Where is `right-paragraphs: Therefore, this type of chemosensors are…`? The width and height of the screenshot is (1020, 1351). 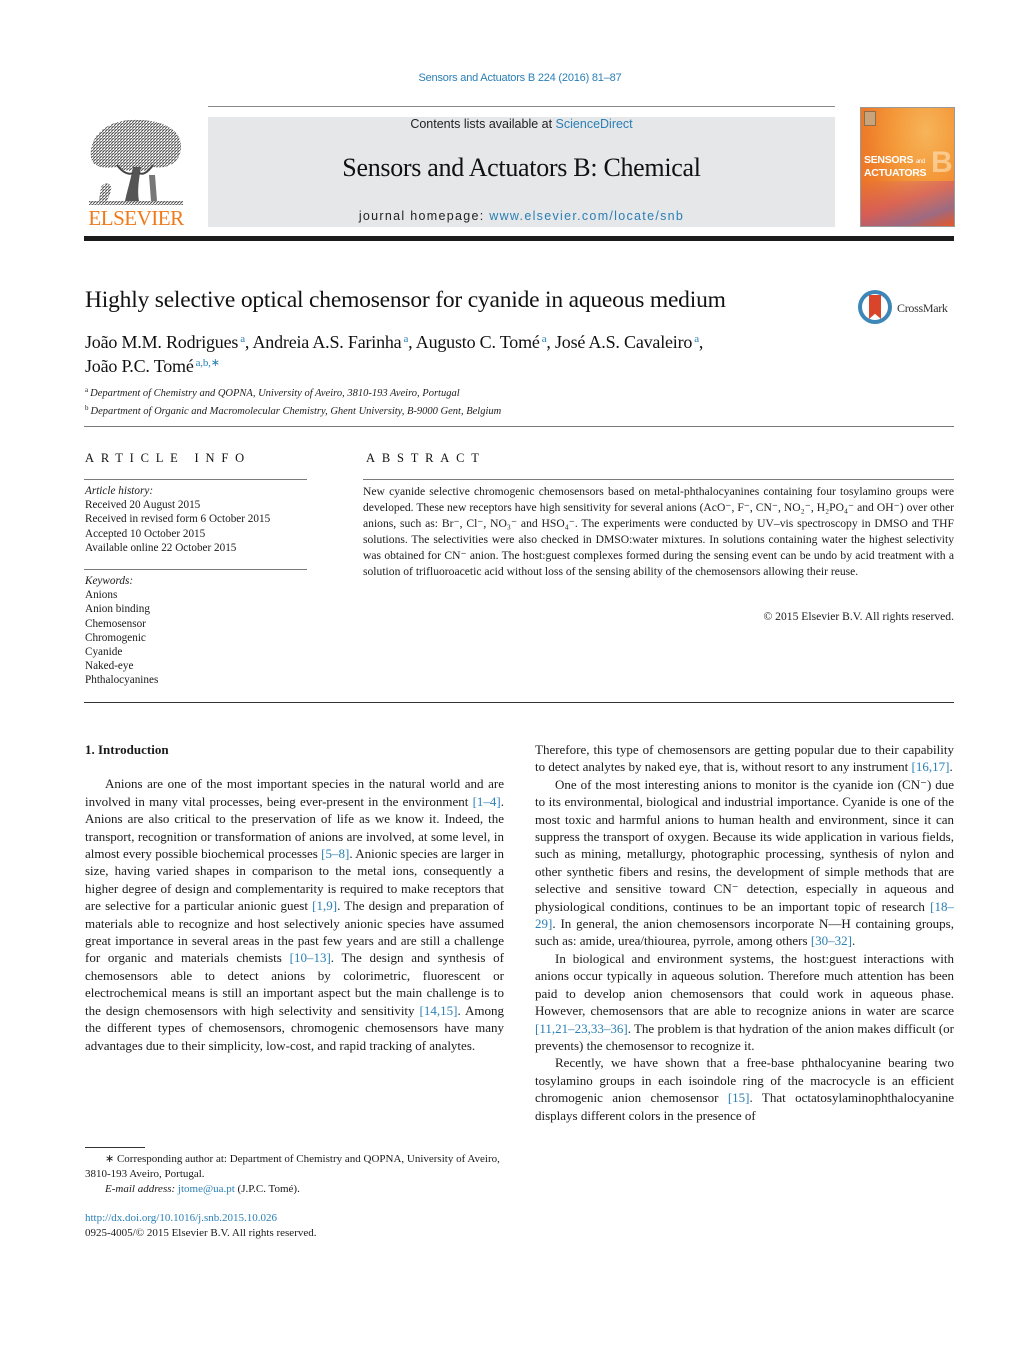 right-paragraphs: Therefore, this type of chemosensors are… is located at coordinates (744, 932).